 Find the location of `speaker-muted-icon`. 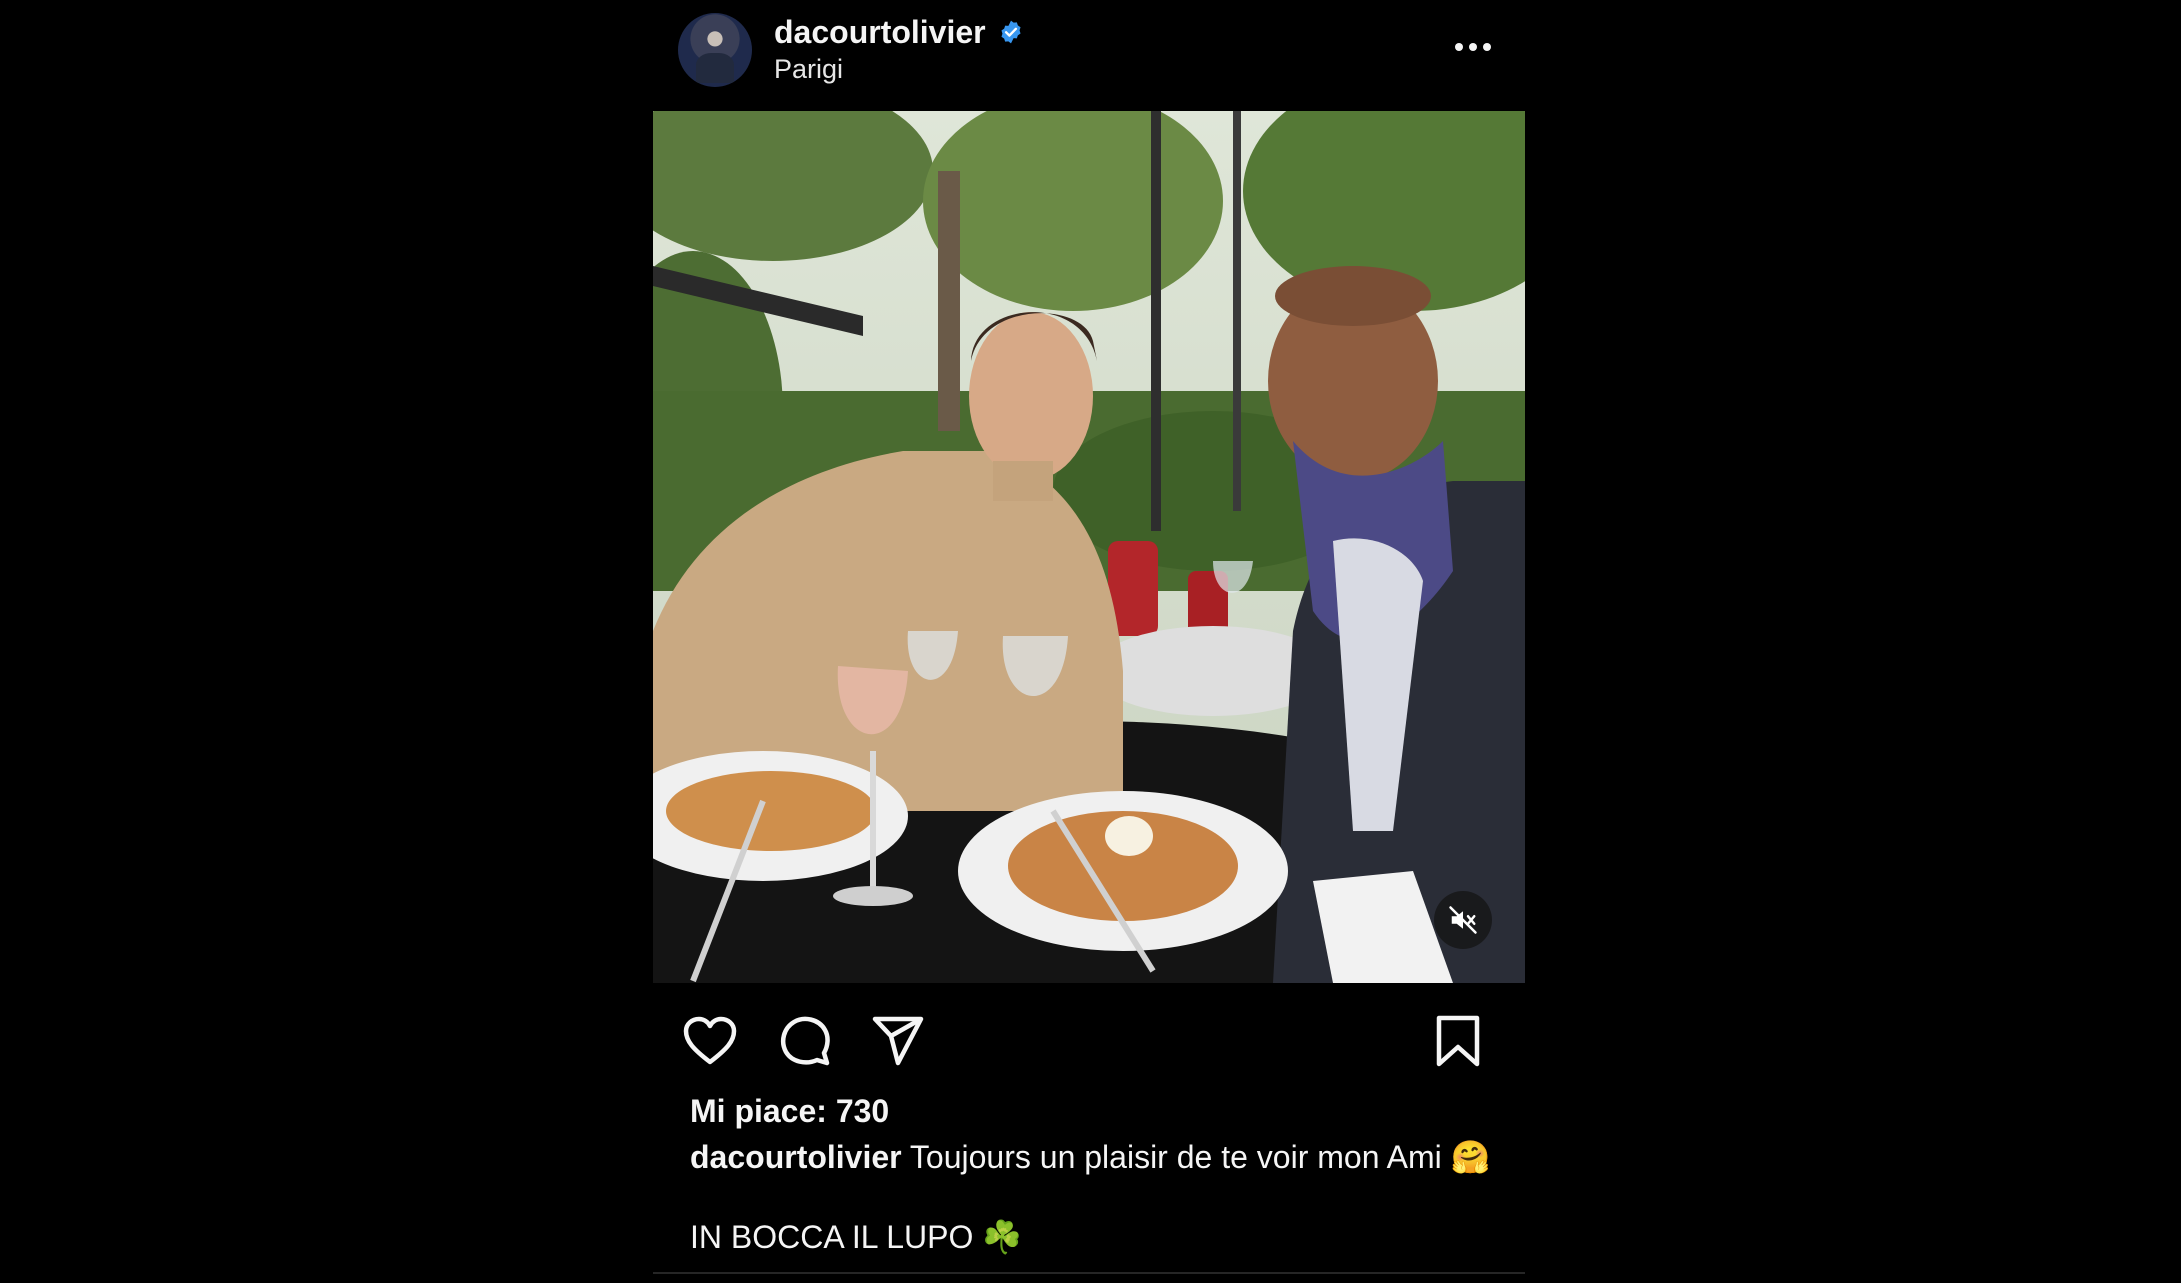

speaker-muted-icon is located at coordinates (1463, 920).